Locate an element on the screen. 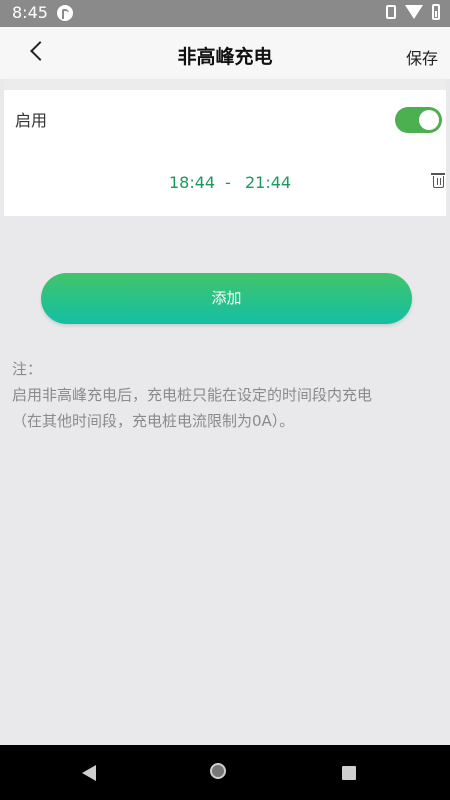  recents-square-icon is located at coordinates (349, 773).